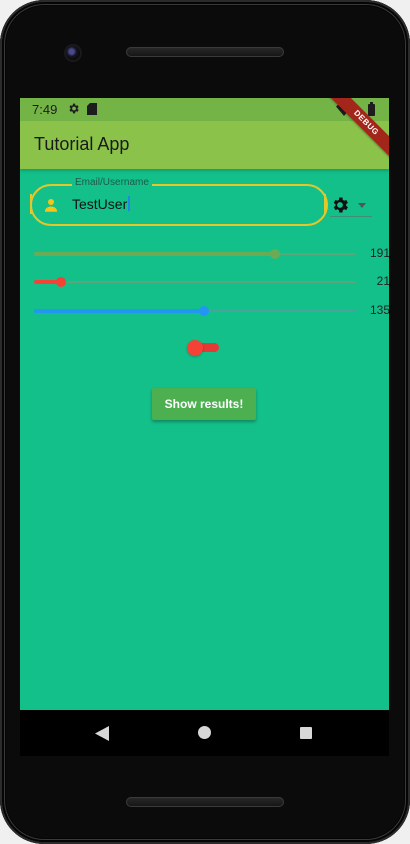  What do you see at coordinates (101, 204) in the screenshot?
I see `email-field-value: TestUser` at bounding box center [101, 204].